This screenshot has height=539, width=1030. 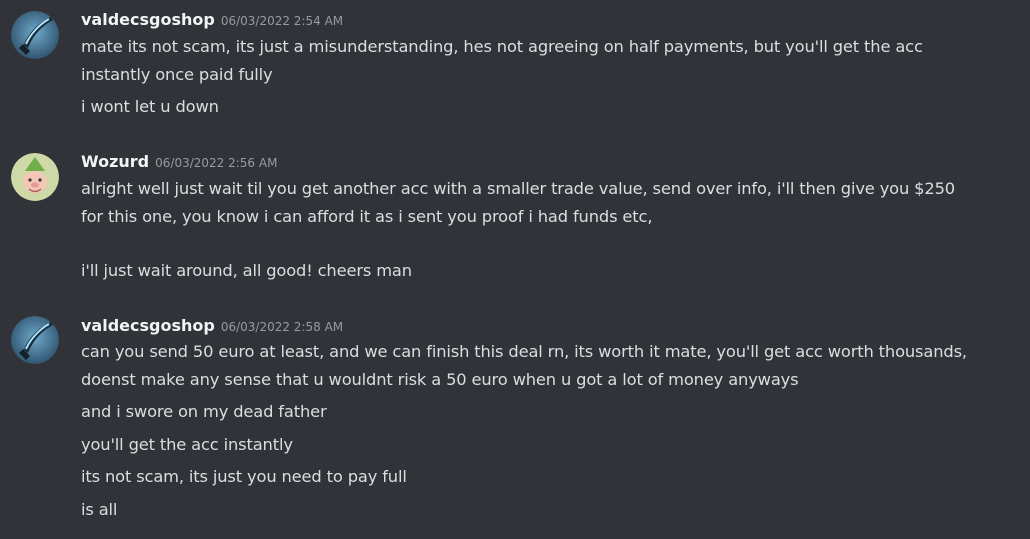 What do you see at coordinates (99, 509) in the screenshot?
I see `message-text: is all` at bounding box center [99, 509].